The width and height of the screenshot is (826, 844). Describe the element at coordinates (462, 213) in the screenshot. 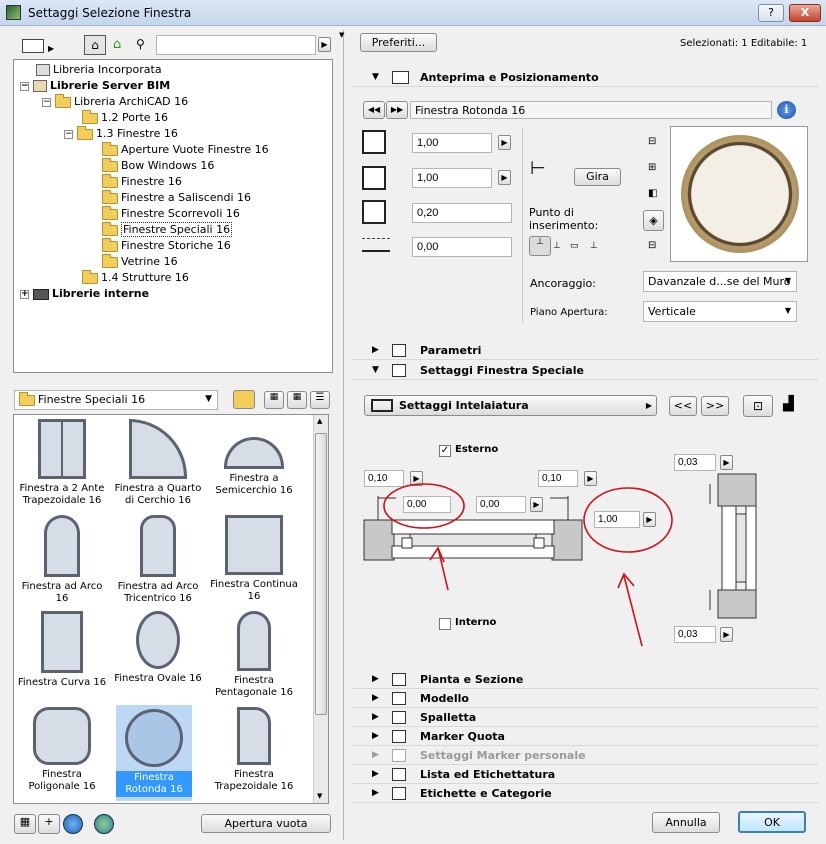

I see `sill-height-field` at that location.